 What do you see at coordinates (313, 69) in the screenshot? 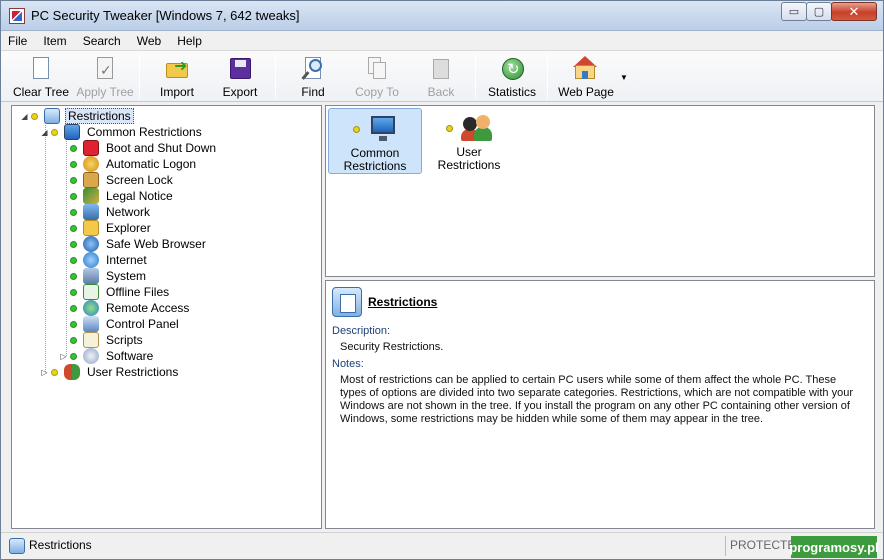
I see `find-icon` at bounding box center [313, 69].